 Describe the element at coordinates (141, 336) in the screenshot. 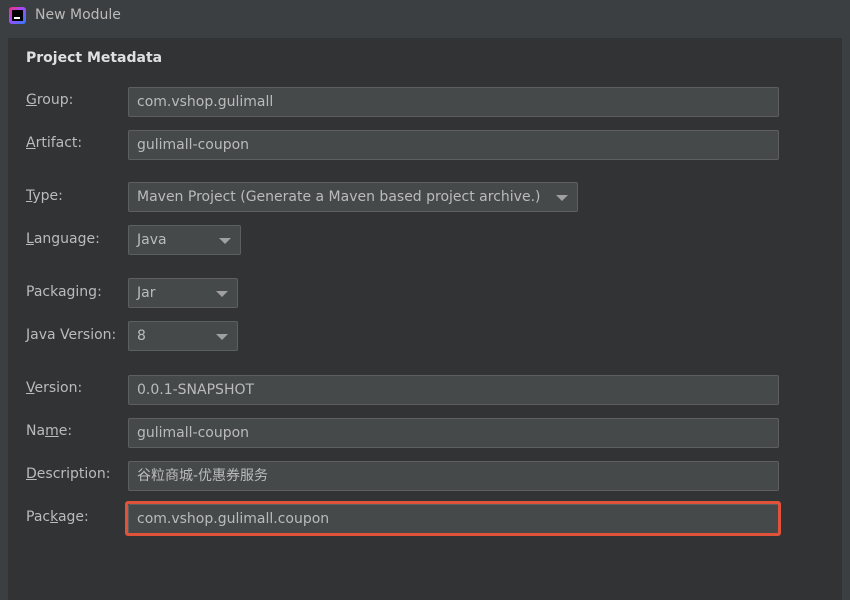

I see `java-version-select-value: 8` at that location.